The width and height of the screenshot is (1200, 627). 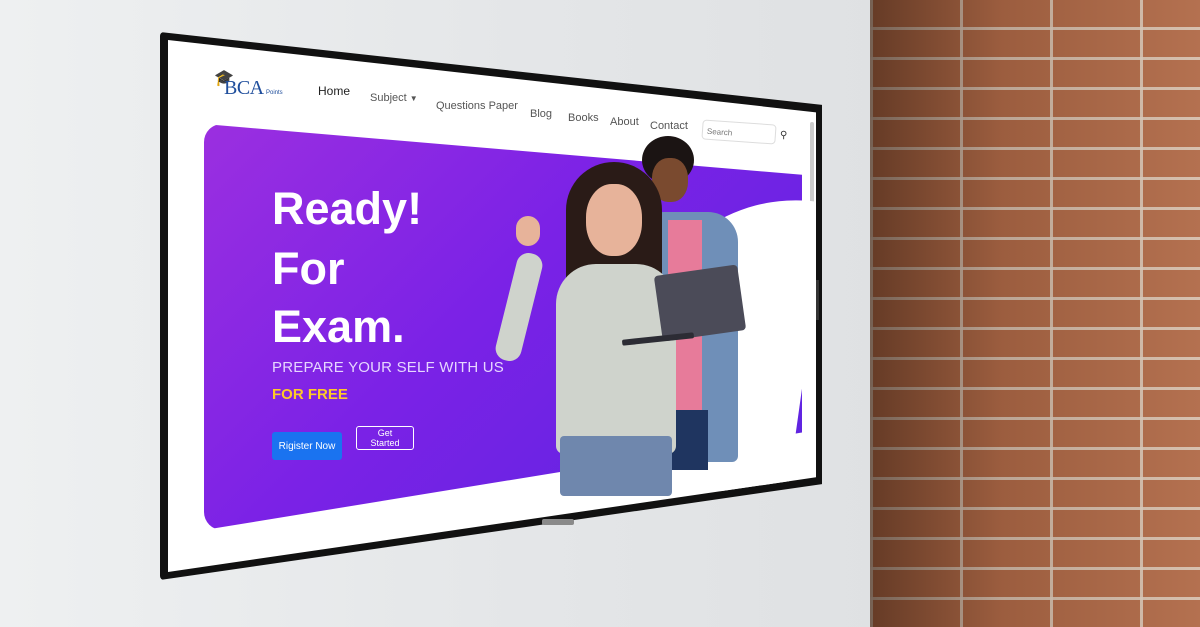 I want to click on nav-blog: Blog, so click(x=541, y=114).